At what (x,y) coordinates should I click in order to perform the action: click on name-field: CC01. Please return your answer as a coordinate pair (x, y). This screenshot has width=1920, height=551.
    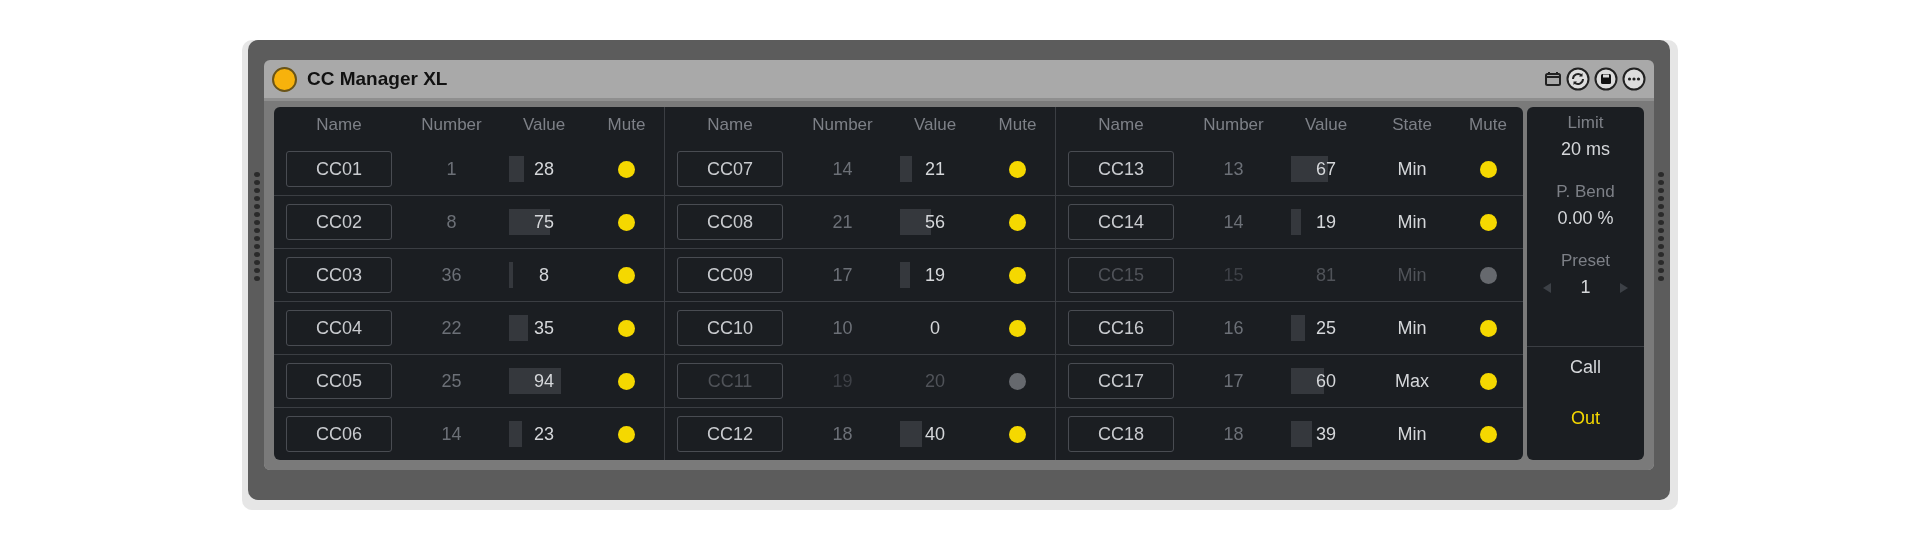
    Looking at the image, I should click on (339, 169).